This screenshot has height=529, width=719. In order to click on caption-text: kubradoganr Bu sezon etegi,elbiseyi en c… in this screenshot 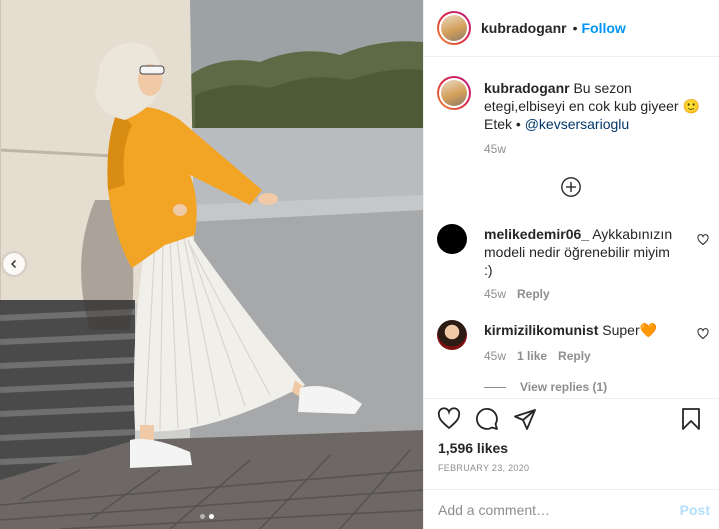, I will do `click(595, 106)`.